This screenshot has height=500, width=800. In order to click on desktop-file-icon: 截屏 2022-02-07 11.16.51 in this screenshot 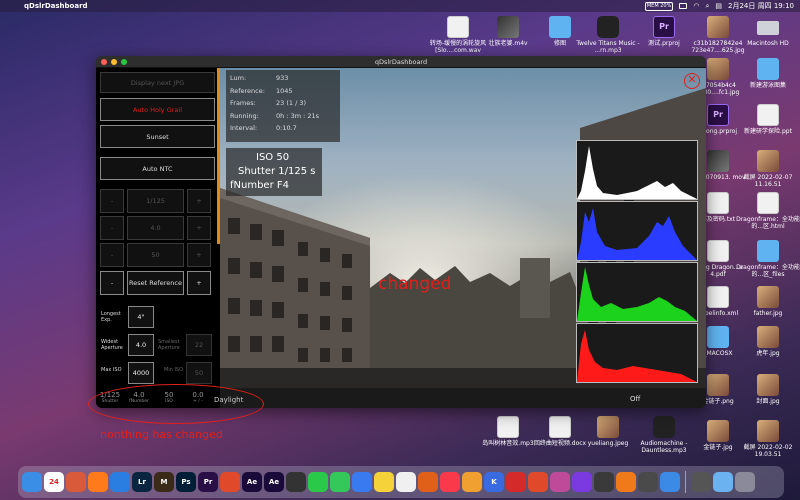, I will do `click(768, 169)`.